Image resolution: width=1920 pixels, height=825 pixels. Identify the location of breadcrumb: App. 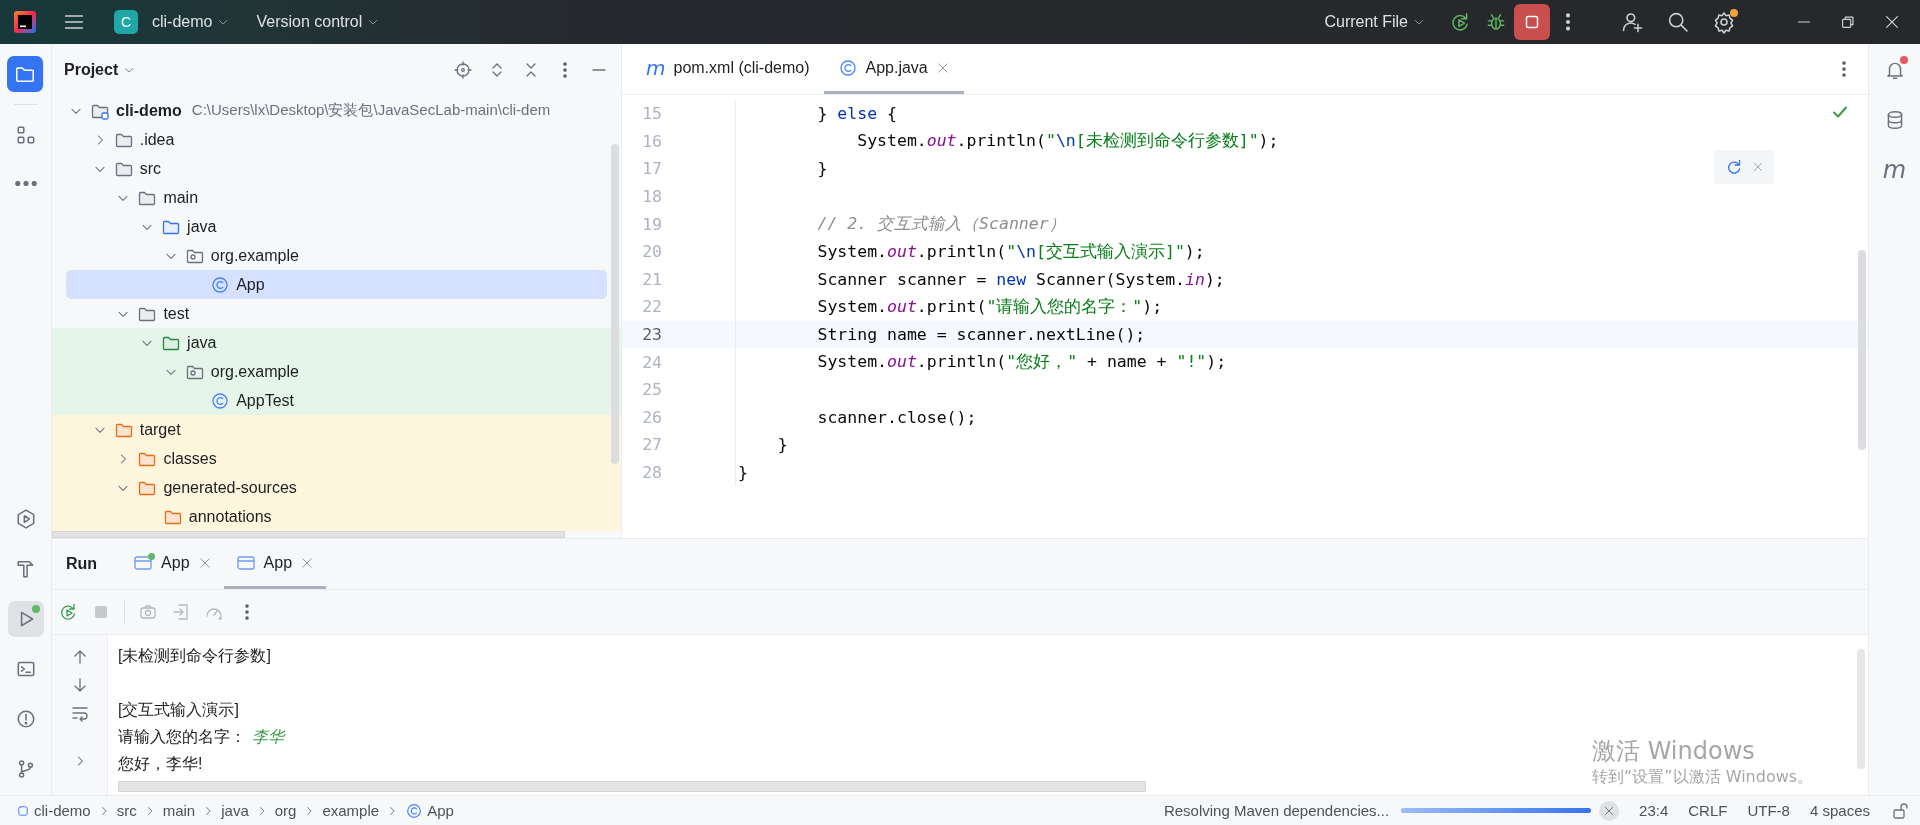
(429, 810).